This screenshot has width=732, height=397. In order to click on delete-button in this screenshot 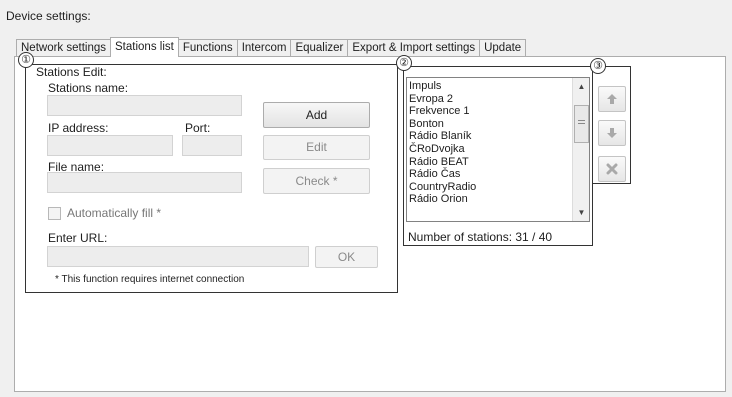, I will do `click(612, 169)`.